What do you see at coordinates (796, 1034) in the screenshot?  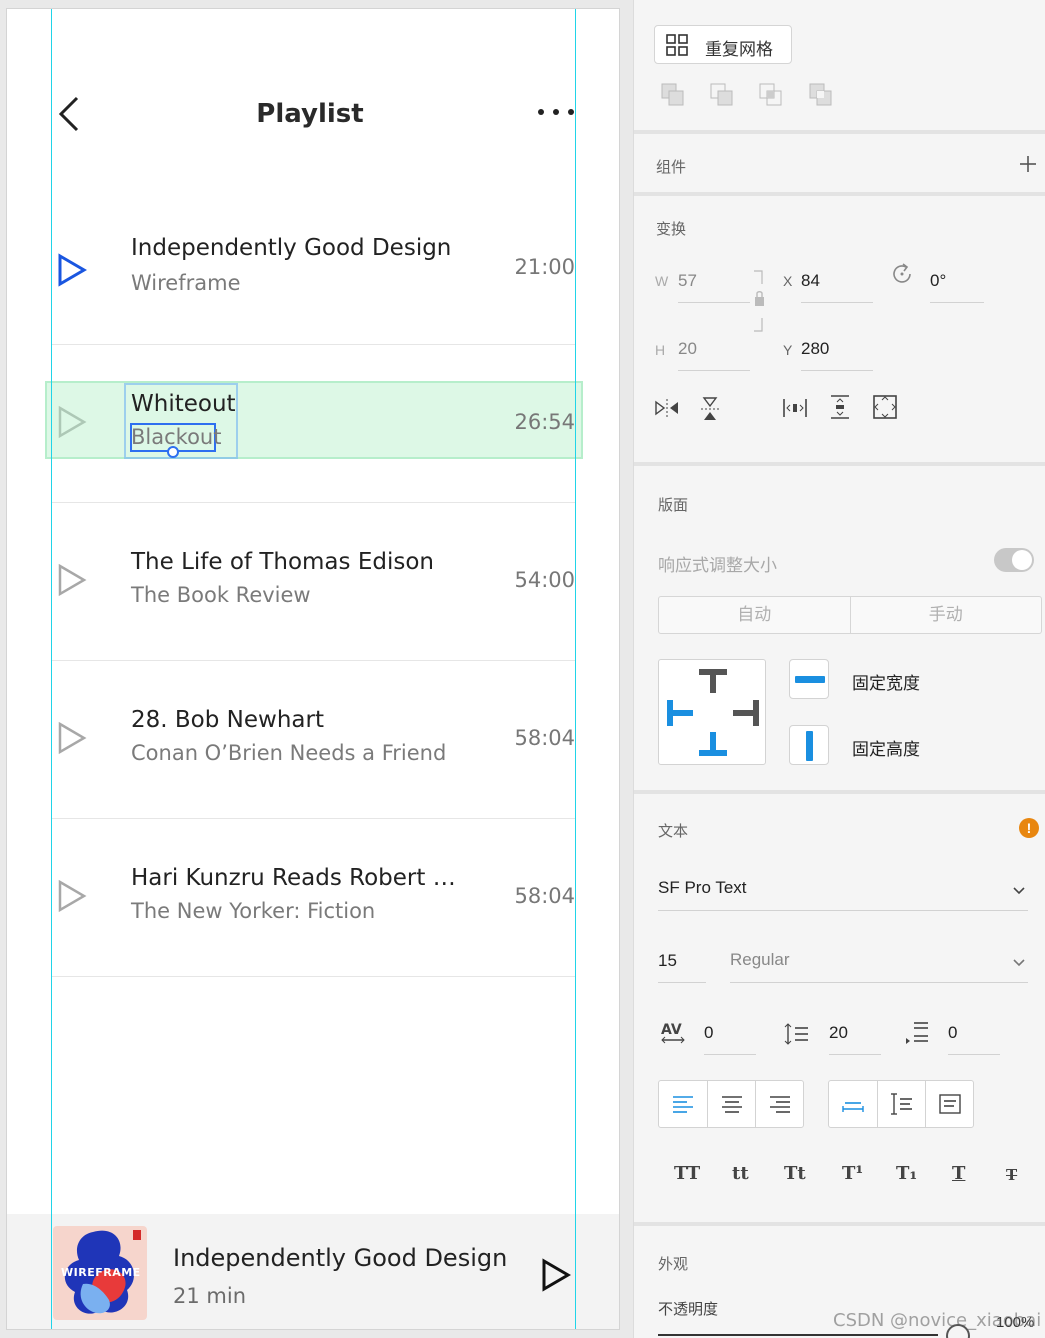 I see `line-spacing-icon` at bounding box center [796, 1034].